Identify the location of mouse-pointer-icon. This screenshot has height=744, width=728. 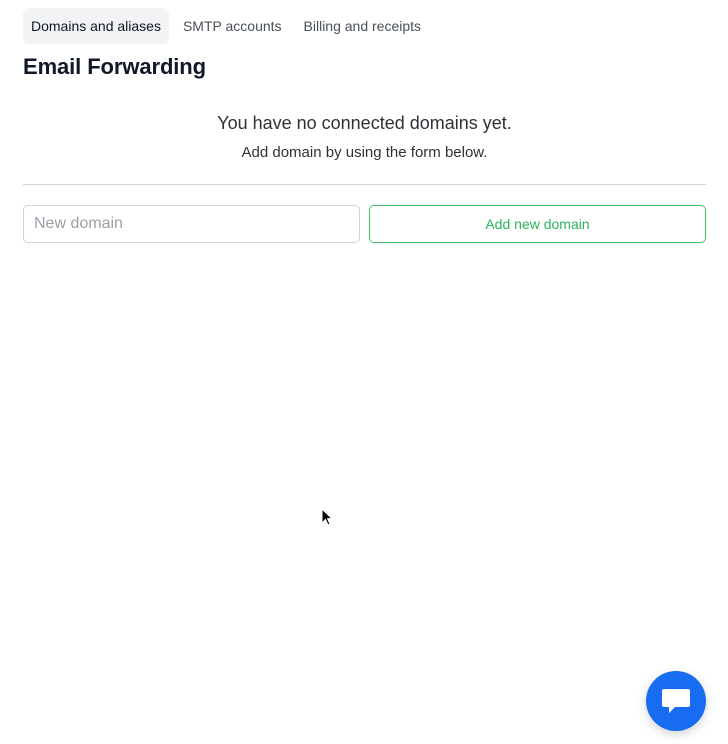
(327, 517).